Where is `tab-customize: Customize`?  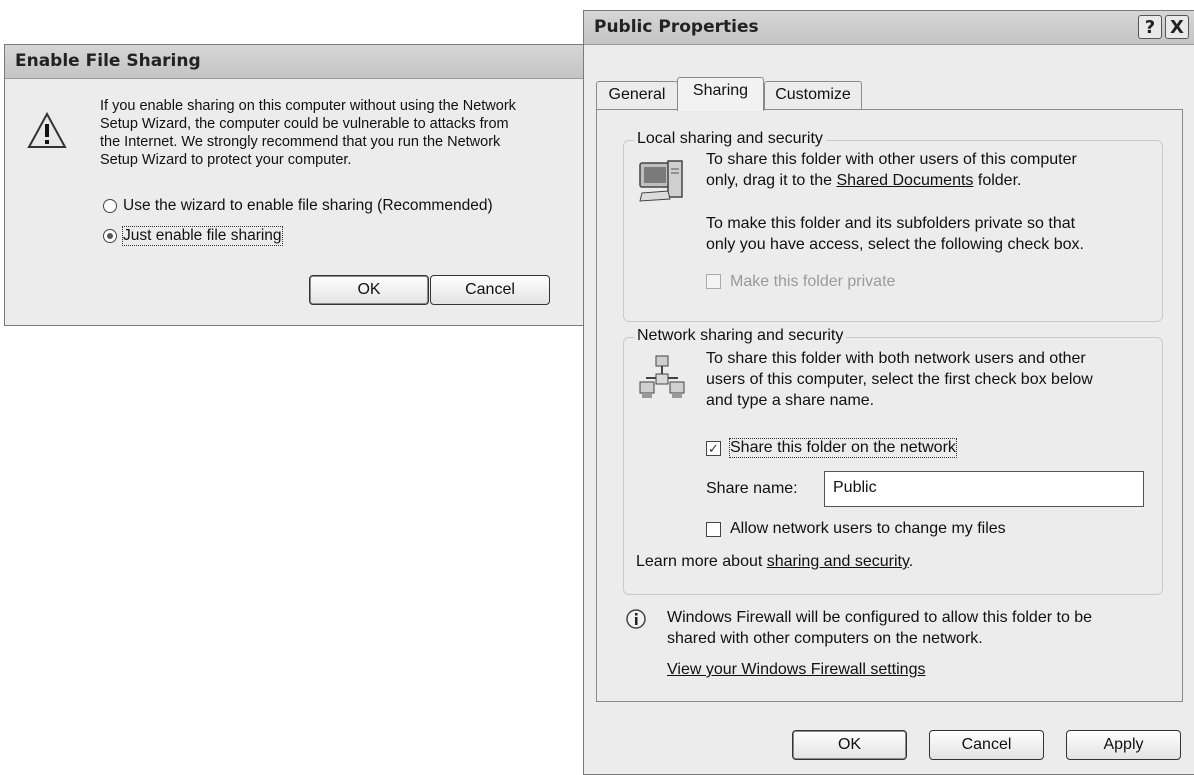 tab-customize: Customize is located at coordinates (813, 95).